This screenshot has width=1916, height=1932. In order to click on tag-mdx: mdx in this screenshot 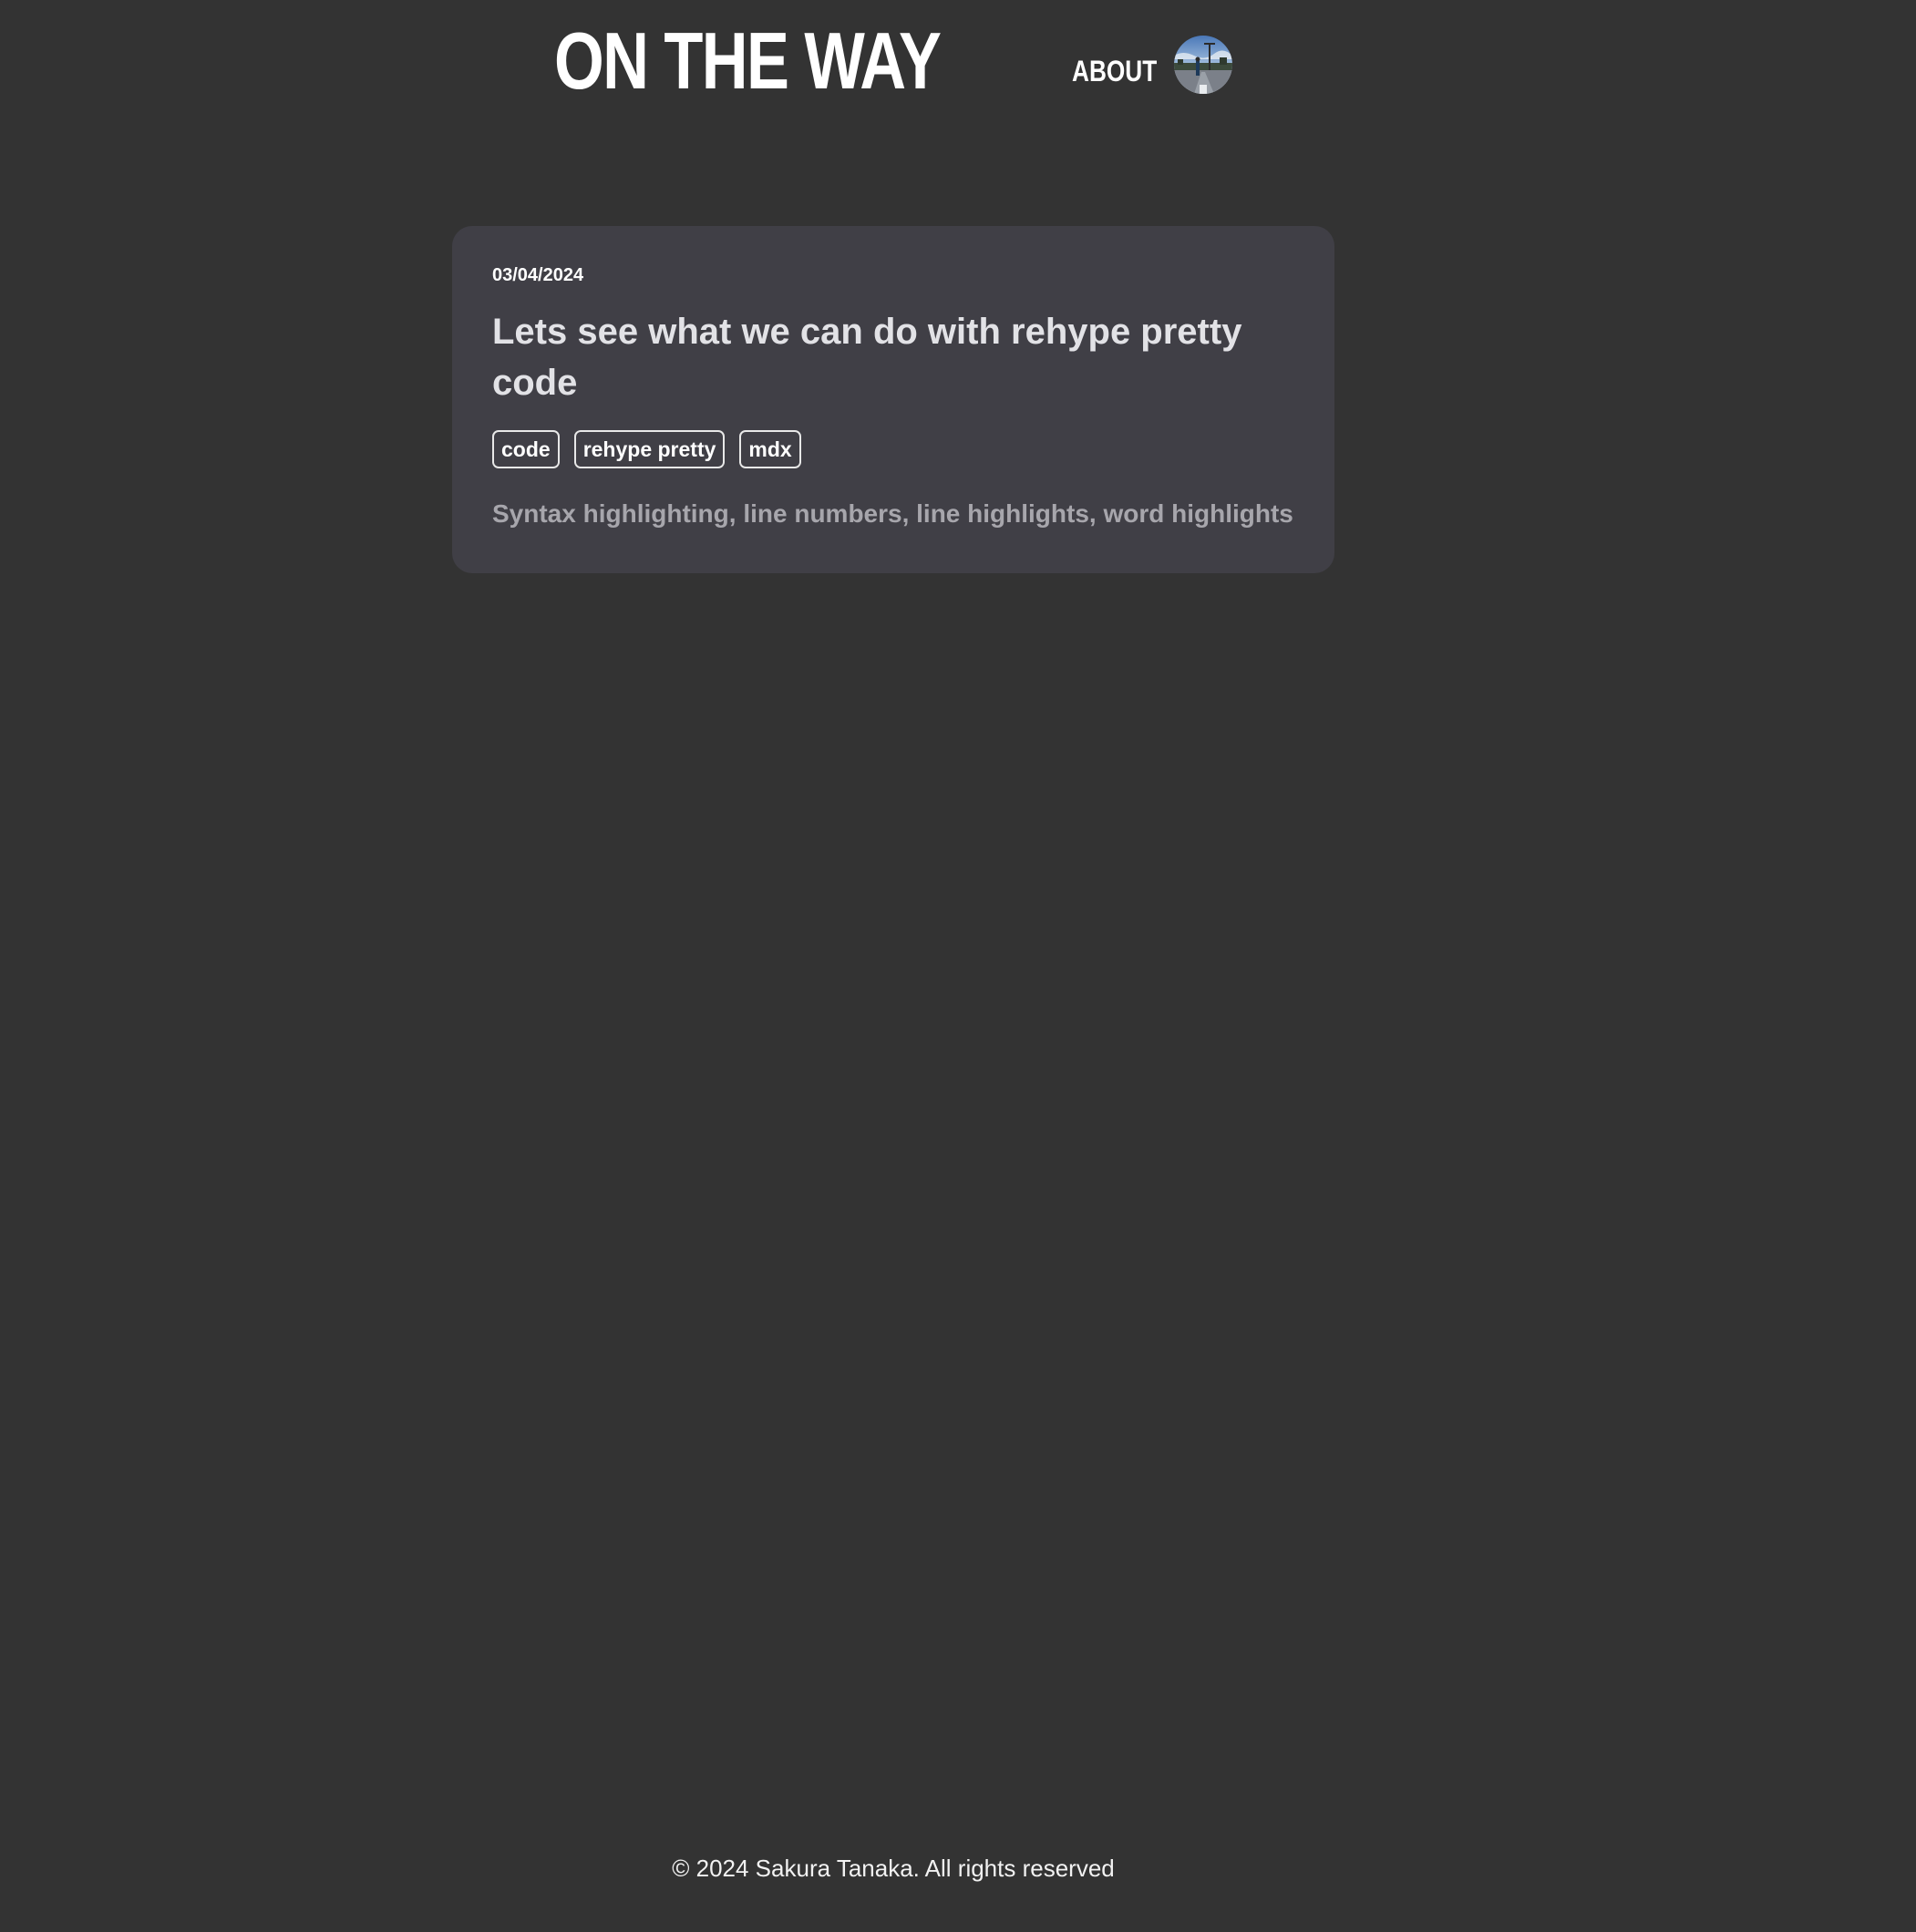, I will do `click(770, 449)`.